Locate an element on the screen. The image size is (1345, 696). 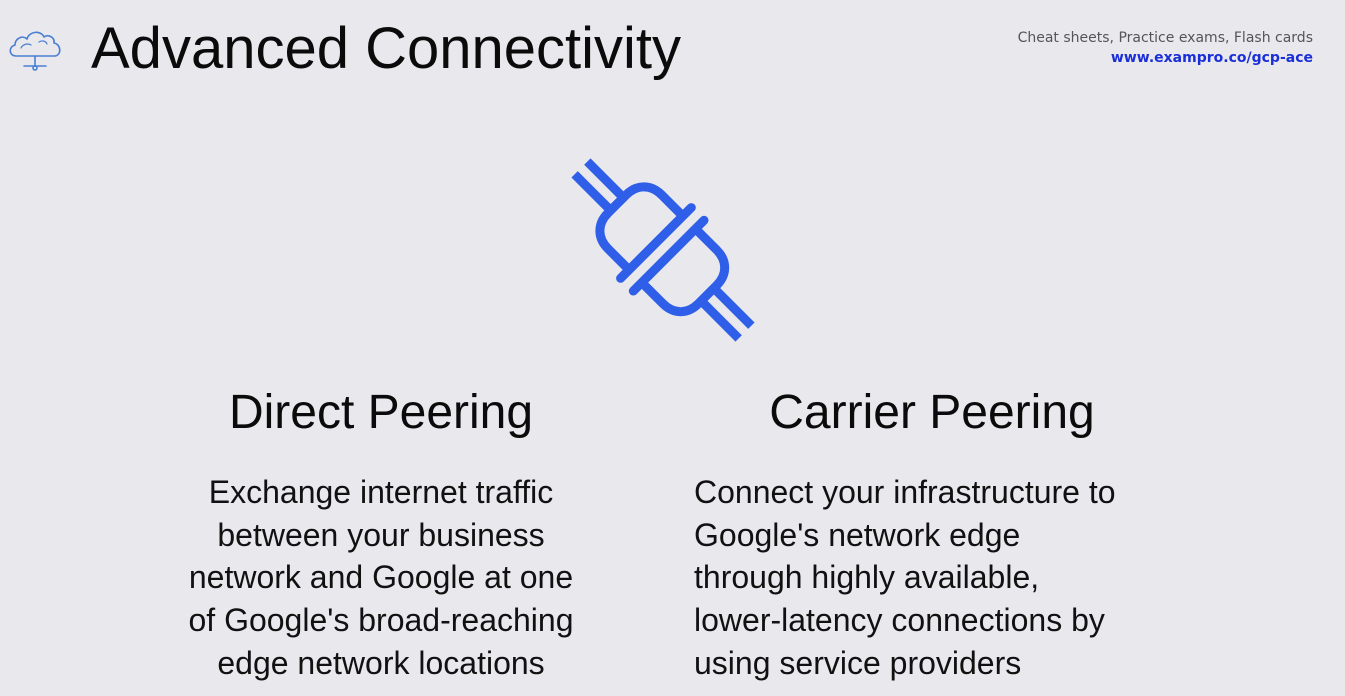
promo-link: www.exampro.co/gcp-ace is located at coordinates (1165, 58).